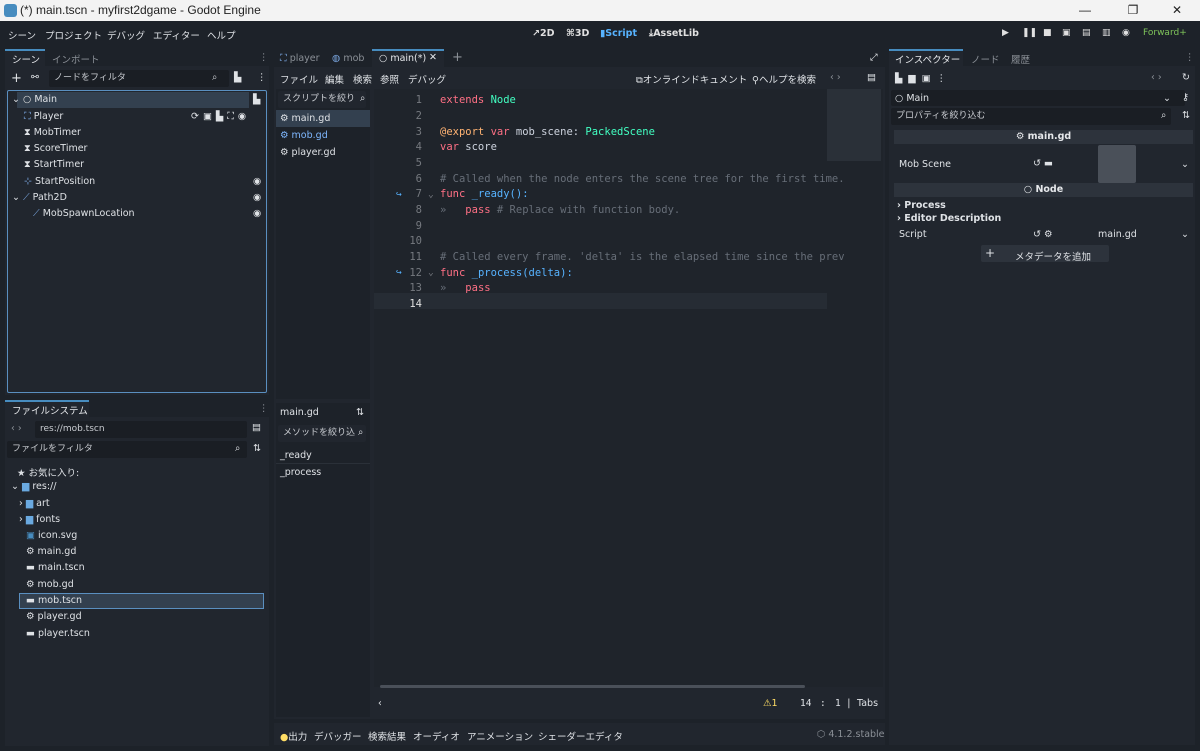  Describe the element at coordinates (921, 205) in the screenshot. I see `process-group: › Process` at that location.